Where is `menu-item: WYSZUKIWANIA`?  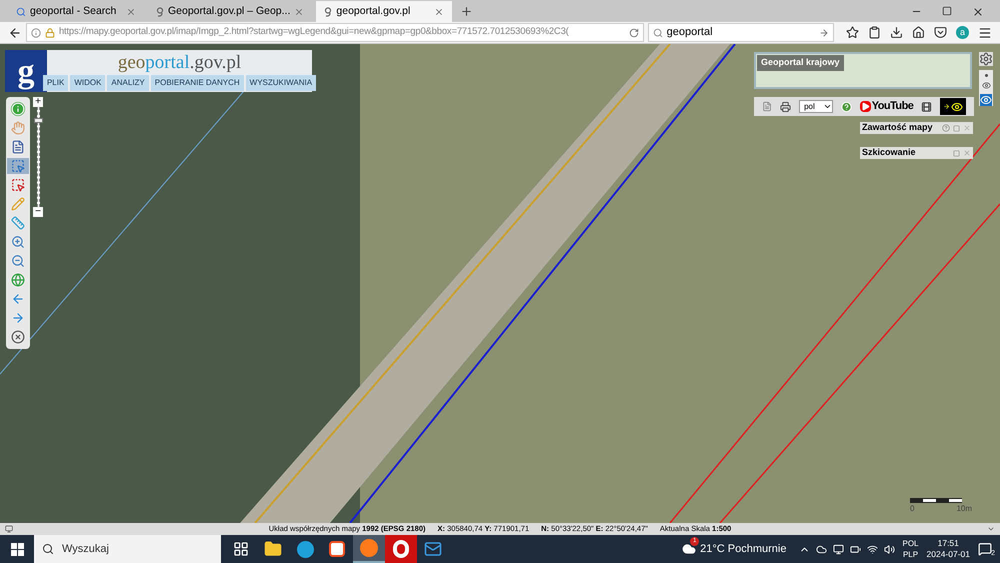
menu-item: WYSZUKIWANIA is located at coordinates (281, 83).